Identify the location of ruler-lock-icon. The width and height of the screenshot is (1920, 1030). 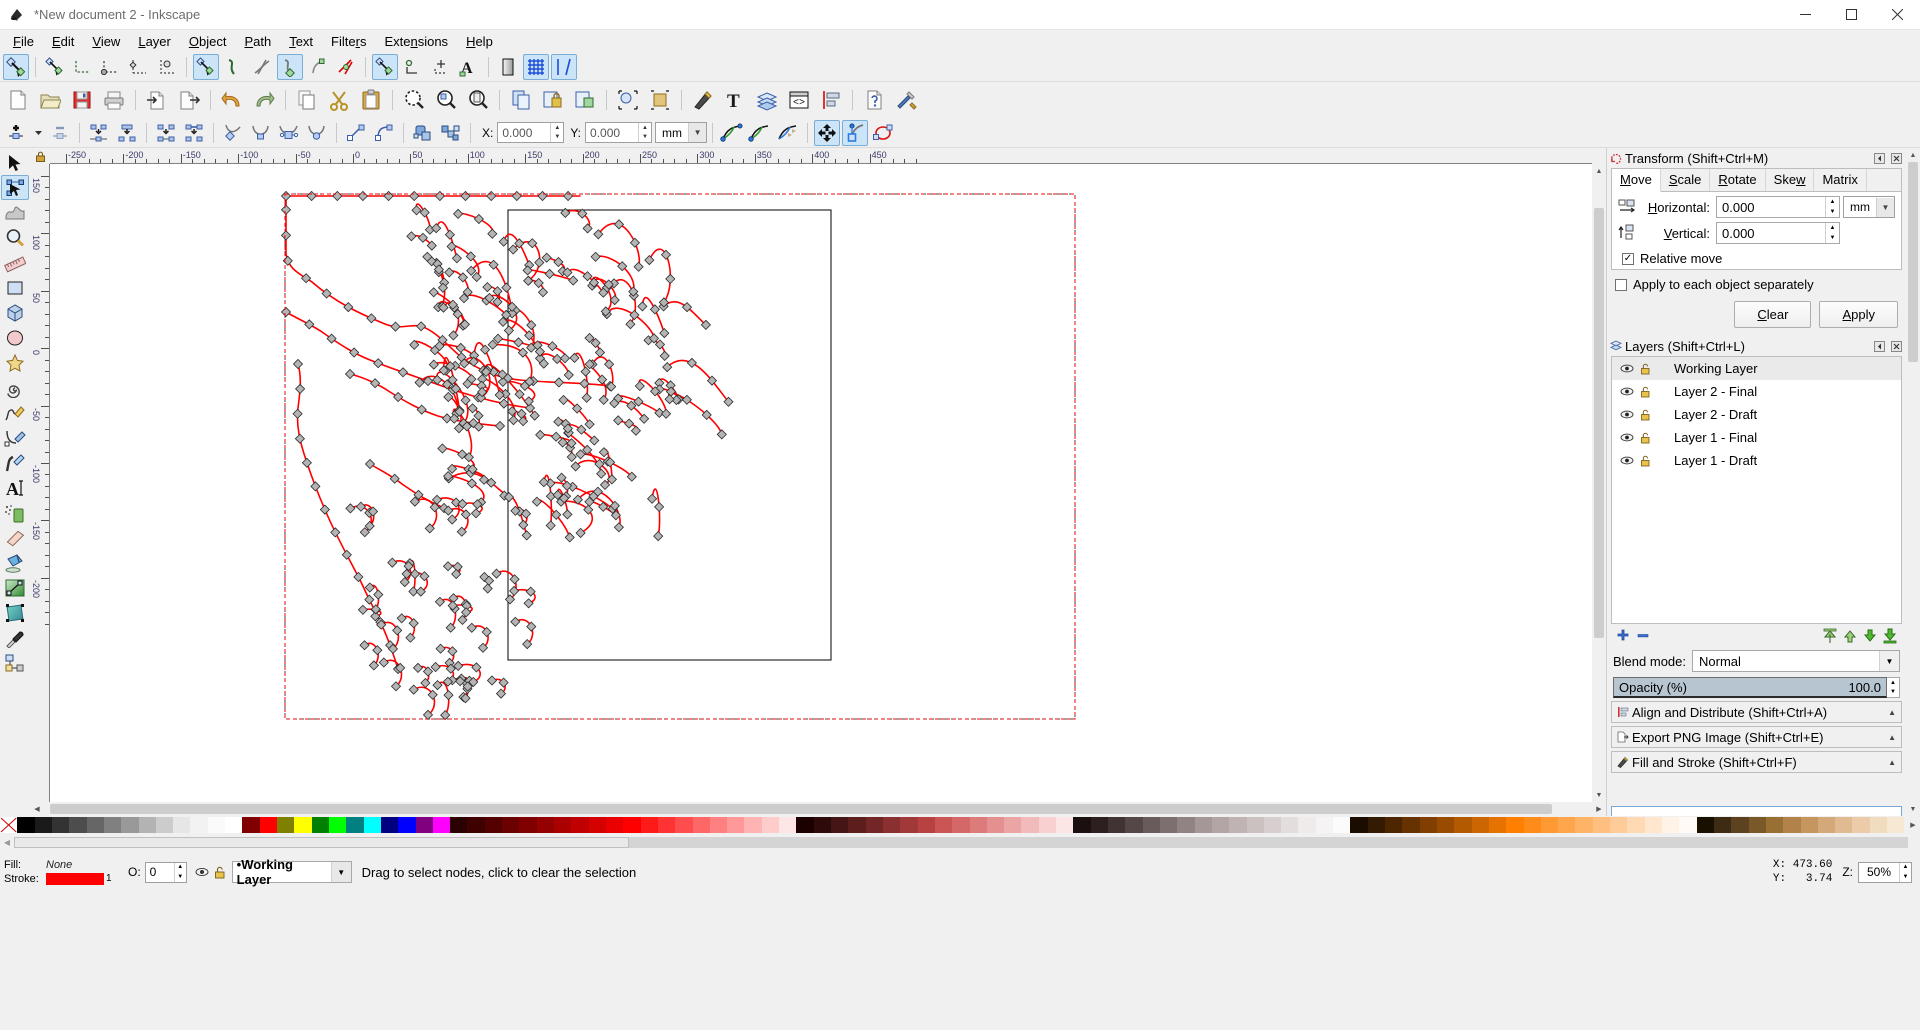
(40, 156).